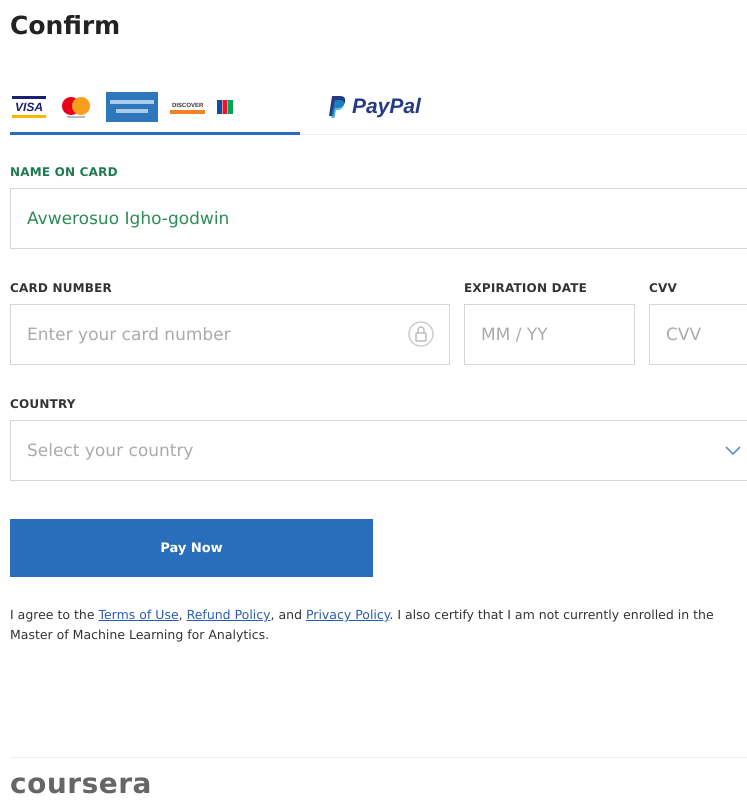 Image resolution: width=747 pixels, height=809 pixels. What do you see at coordinates (228, 614) in the screenshot?
I see `policy-link: Refund Policy` at bounding box center [228, 614].